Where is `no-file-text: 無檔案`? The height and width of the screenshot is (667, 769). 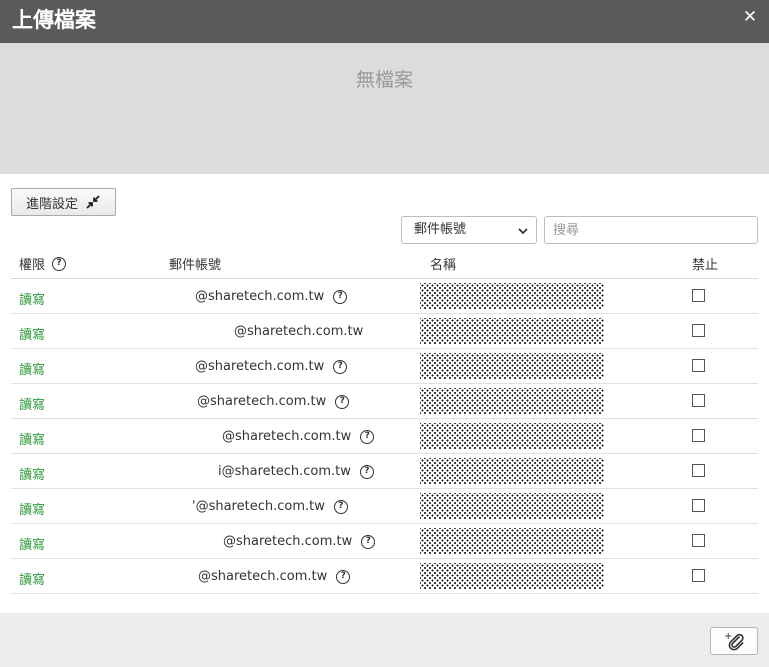
no-file-text: 無檔案 is located at coordinates (384, 80).